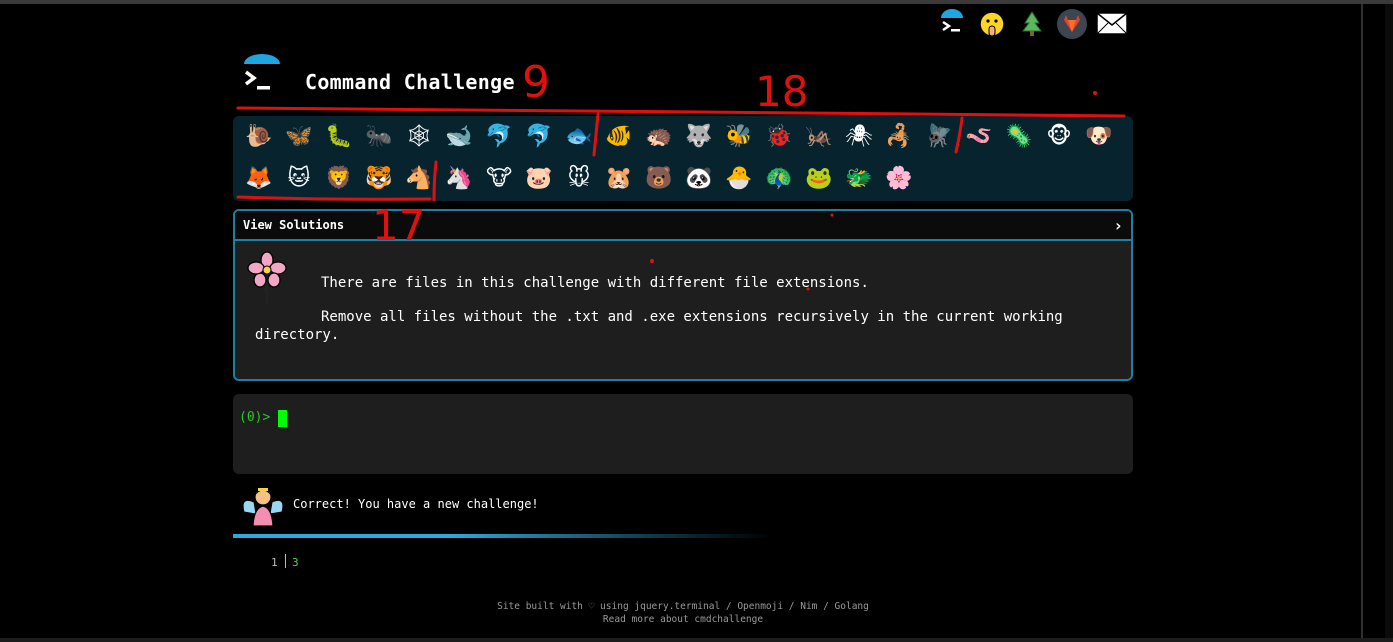 The image size is (1393, 642). I want to click on annotation-number: 9, so click(536, 82).